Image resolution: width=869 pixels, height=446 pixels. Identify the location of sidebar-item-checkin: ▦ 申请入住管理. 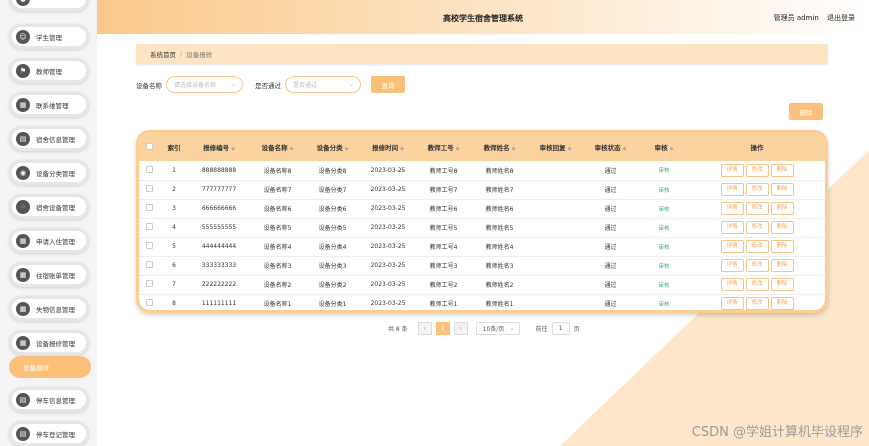
(49, 240).